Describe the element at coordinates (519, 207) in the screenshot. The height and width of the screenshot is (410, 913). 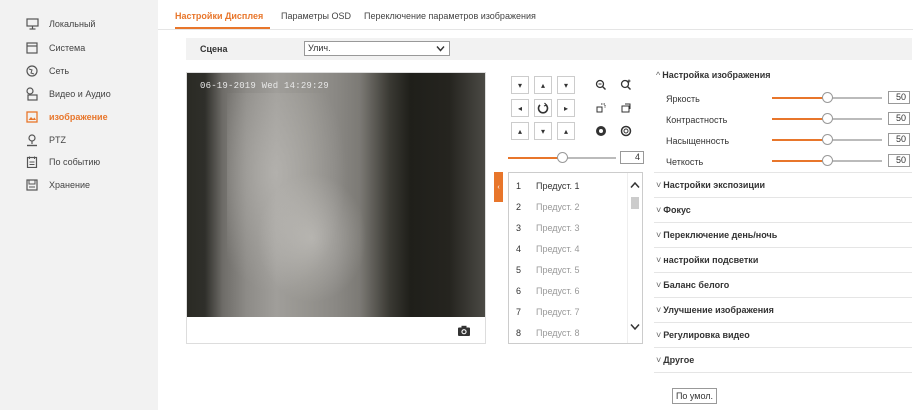
I see `preset-number: 2` at that location.